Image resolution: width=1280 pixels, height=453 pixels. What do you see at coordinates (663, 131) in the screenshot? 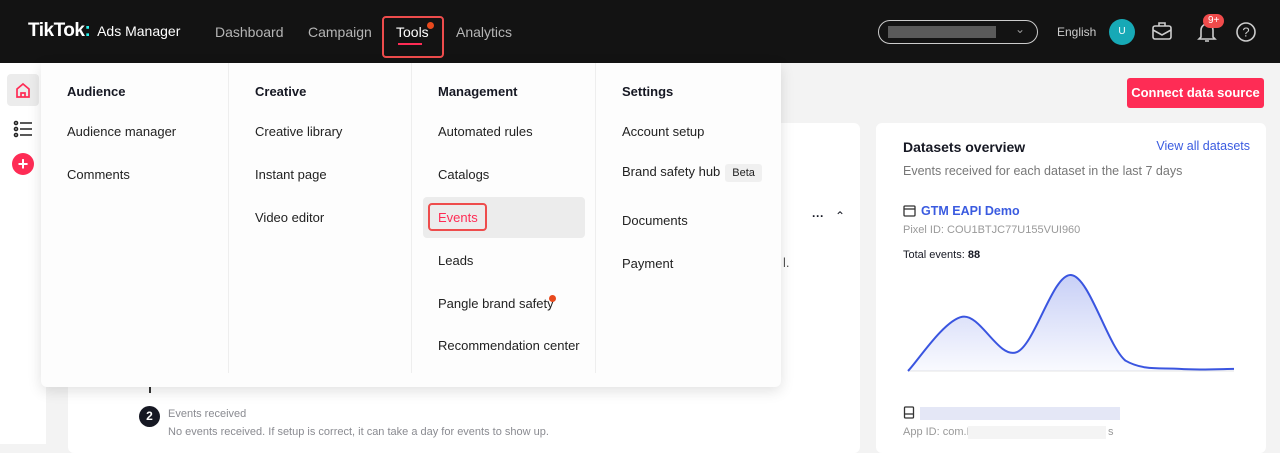
I see `menu-item-account-setup: Account setup` at bounding box center [663, 131].